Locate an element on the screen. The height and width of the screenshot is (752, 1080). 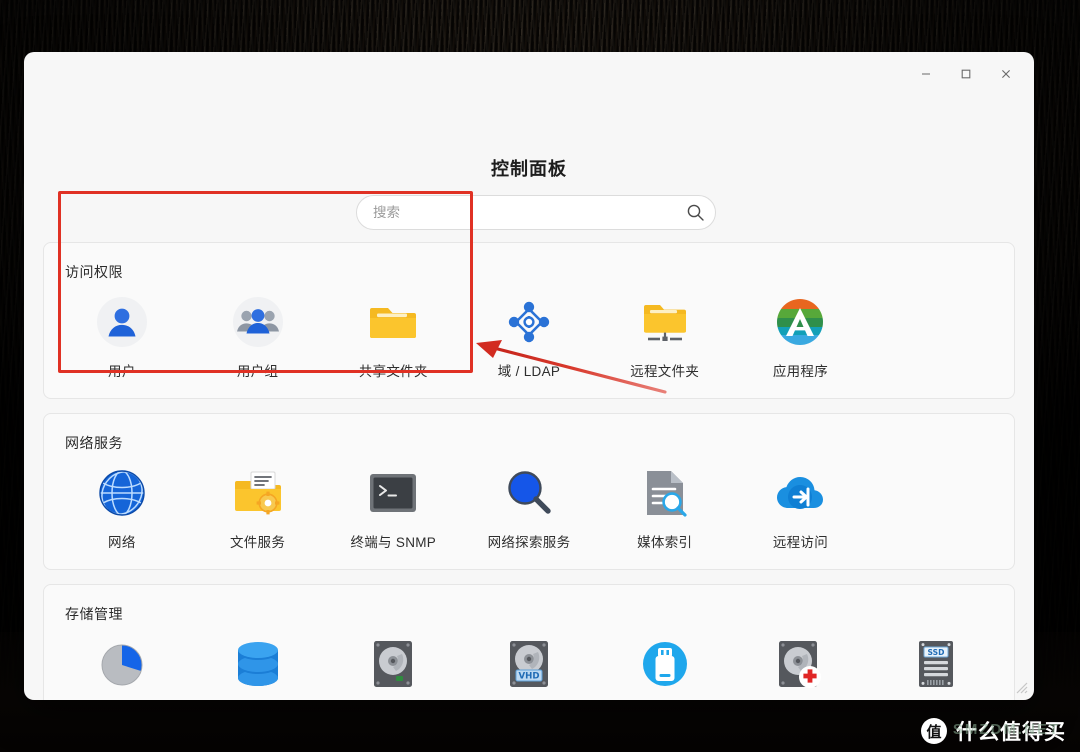
tile-label: 用户组 is located at coordinates (257, 371).